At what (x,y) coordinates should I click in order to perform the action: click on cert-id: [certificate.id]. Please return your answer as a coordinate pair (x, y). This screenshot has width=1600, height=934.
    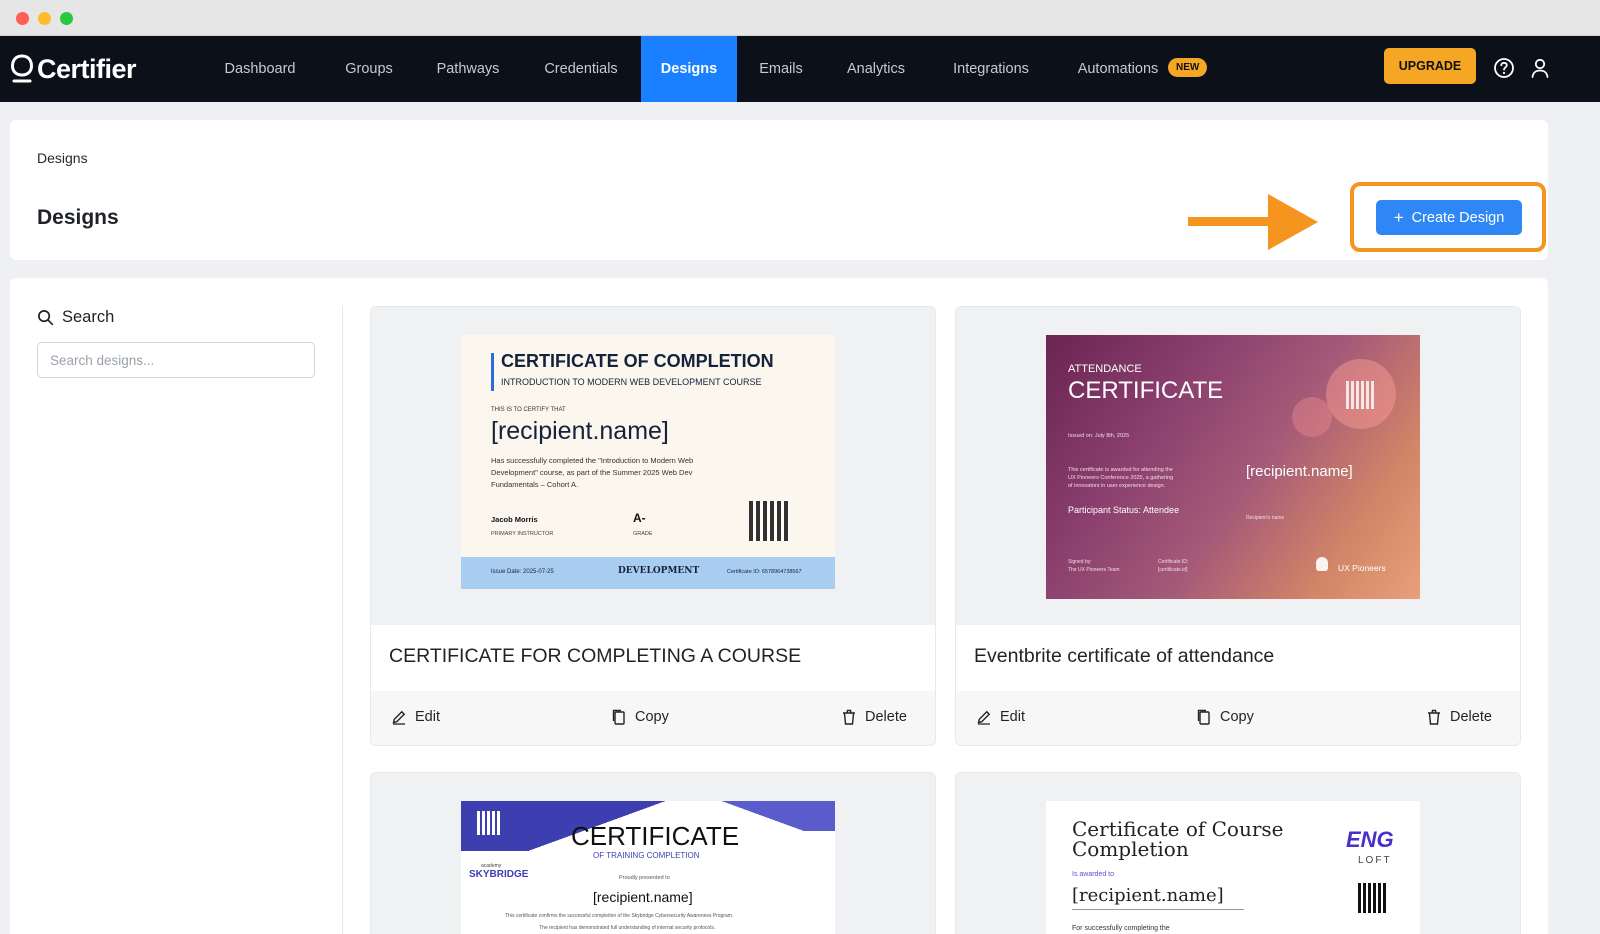
    Looking at the image, I should click on (1173, 570).